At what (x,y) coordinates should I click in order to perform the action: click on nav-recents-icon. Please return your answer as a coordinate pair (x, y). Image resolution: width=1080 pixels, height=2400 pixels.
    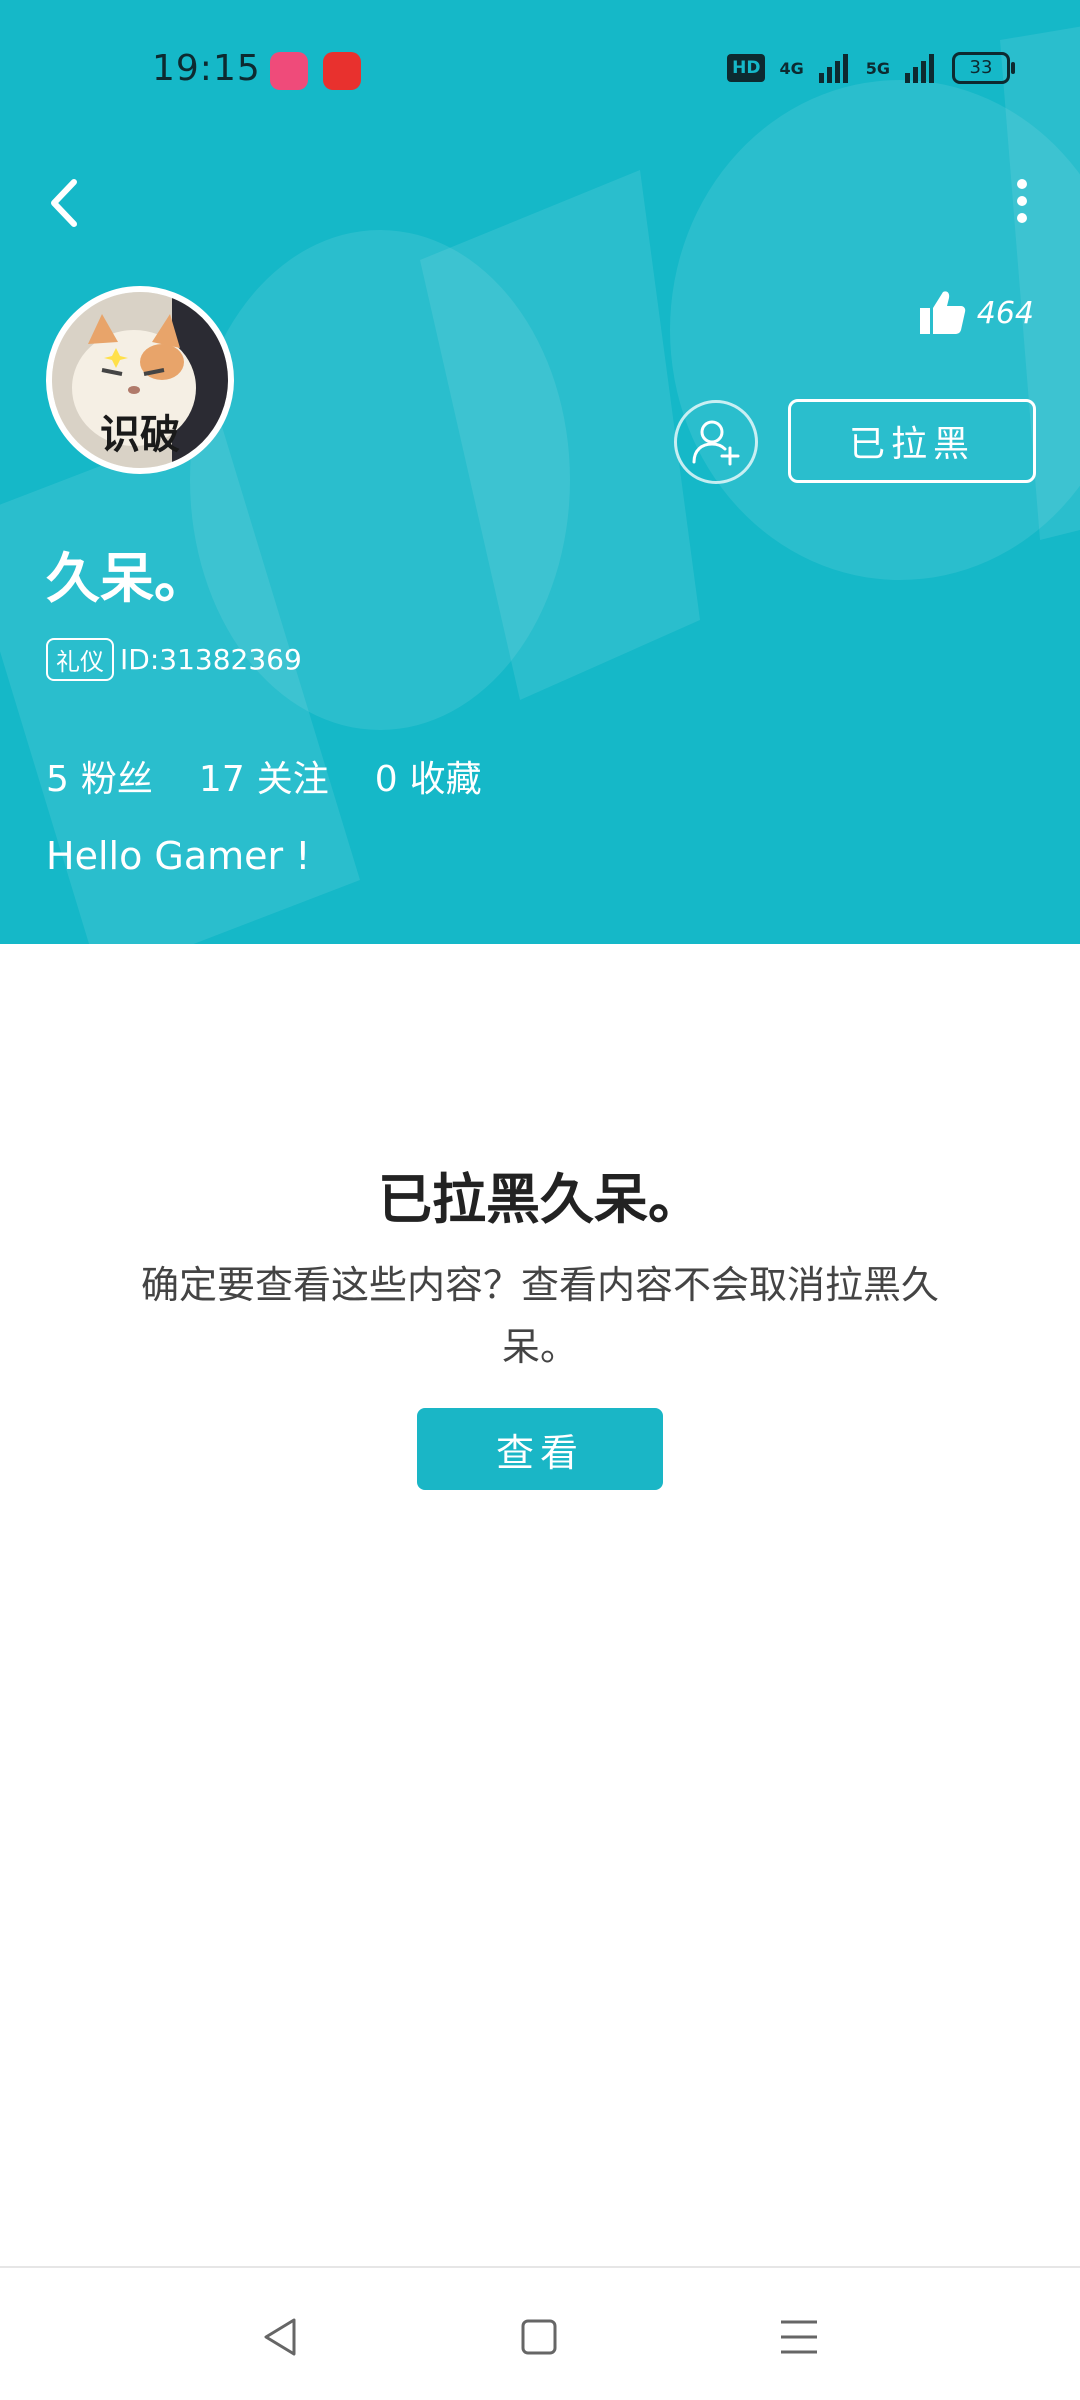
    Looking at the image, I should click on (799, 2337).